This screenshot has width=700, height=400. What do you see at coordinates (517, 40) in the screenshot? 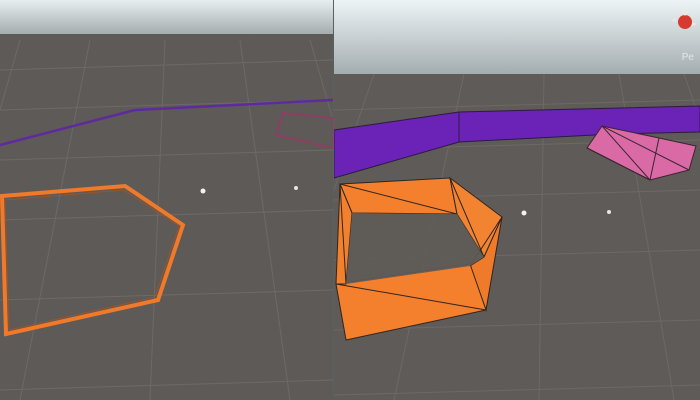
I see `sky` at bounding box center [517, 40].